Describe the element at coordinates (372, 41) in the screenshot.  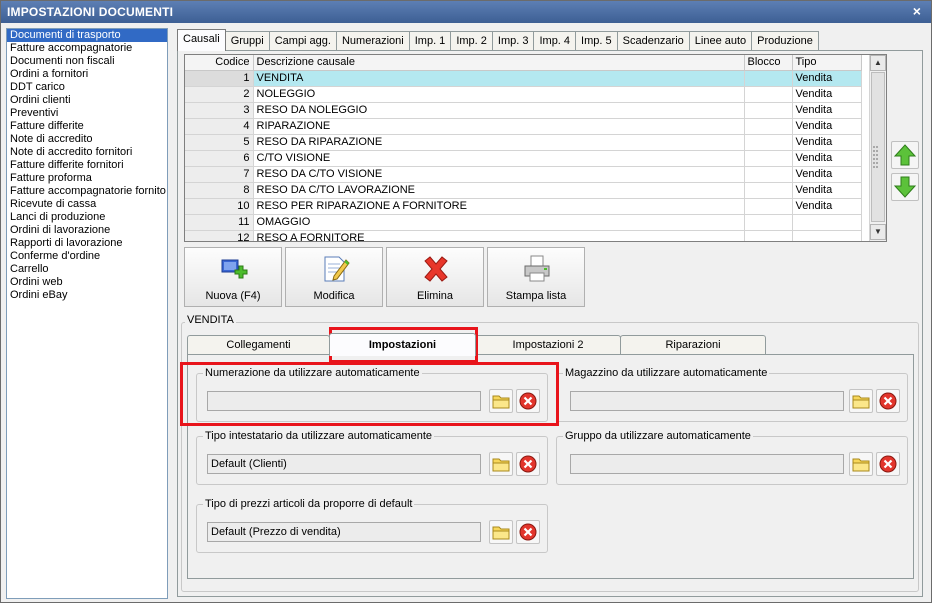
I see `top-tab: Numerazioni` at that location.